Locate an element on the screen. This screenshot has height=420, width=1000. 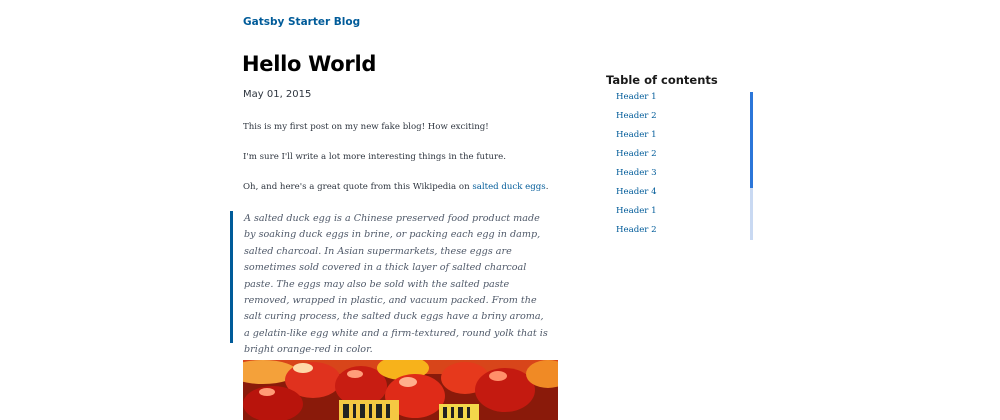
salted-duck-eggs-link: salted duck eggs is located at coordinates (508, 187).